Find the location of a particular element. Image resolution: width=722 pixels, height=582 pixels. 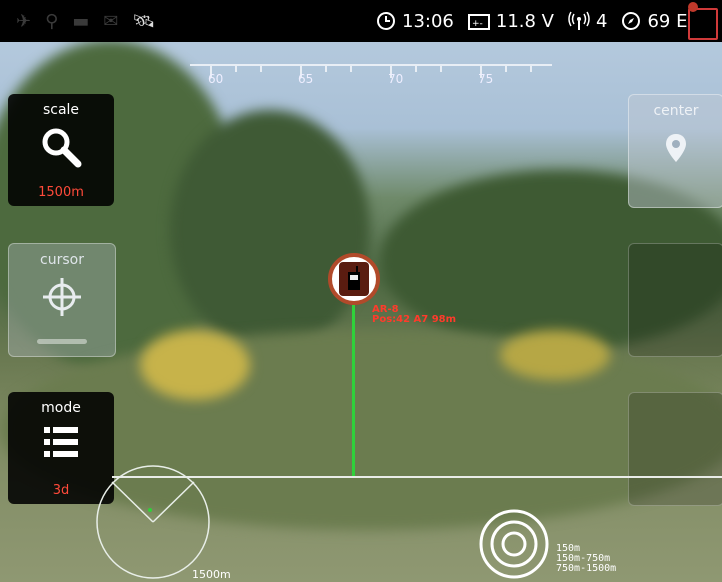

ruler-label: 65 is located at coordinates (306, 79).